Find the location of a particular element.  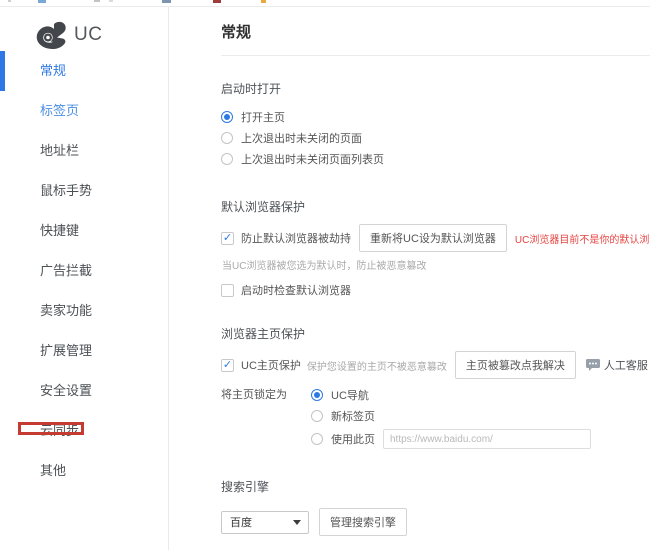

lock-option-custom-url: 使用此页 is located at coordinates (451, 439).